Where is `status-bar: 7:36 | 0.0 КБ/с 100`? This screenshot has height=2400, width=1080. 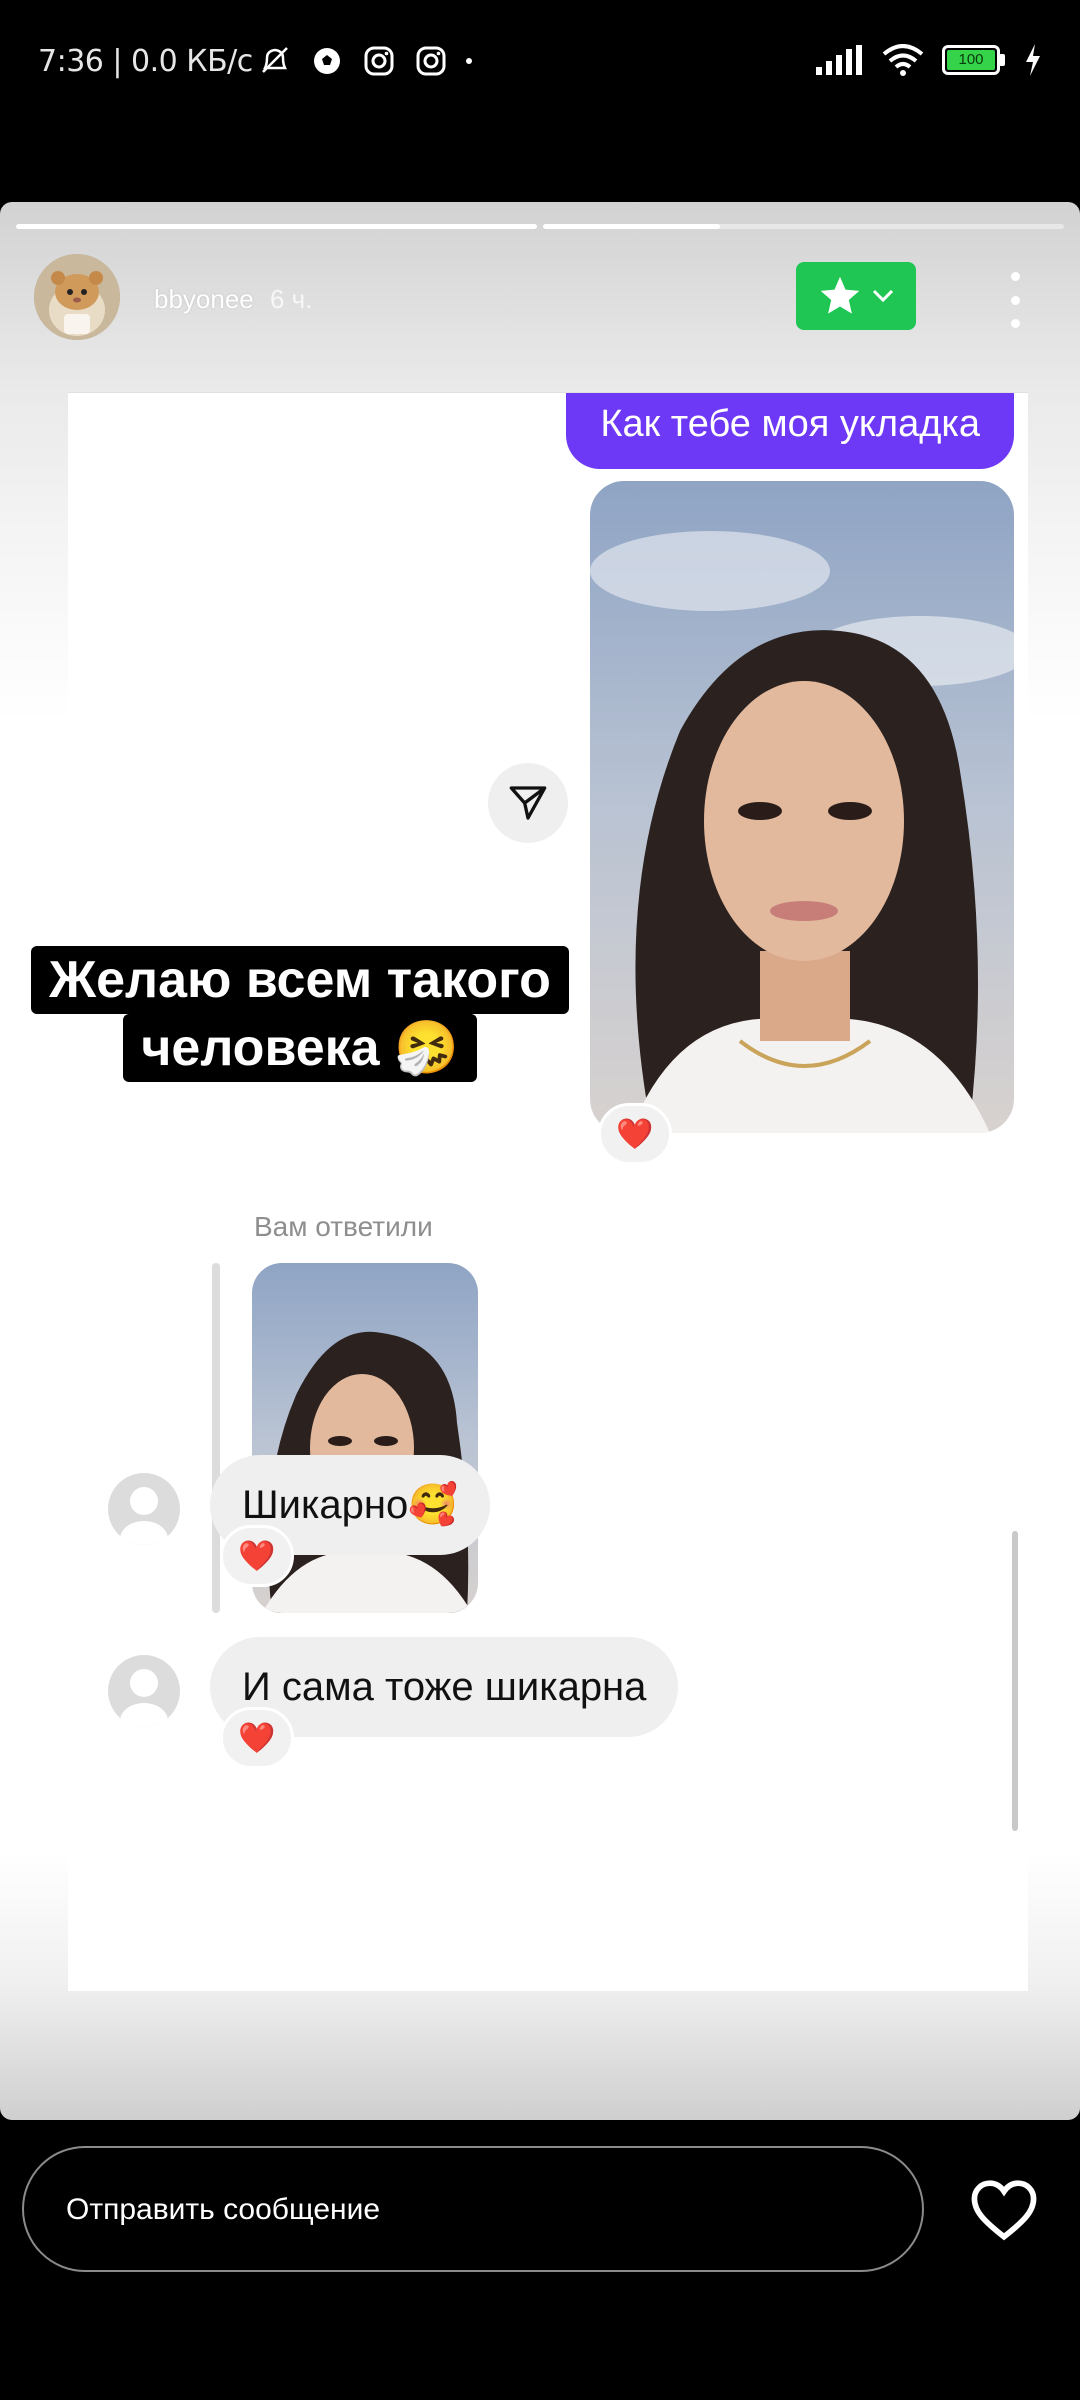
status-bar: 7:36 | 0.0 КБ/с 100 is located at coordinates (540, 65).